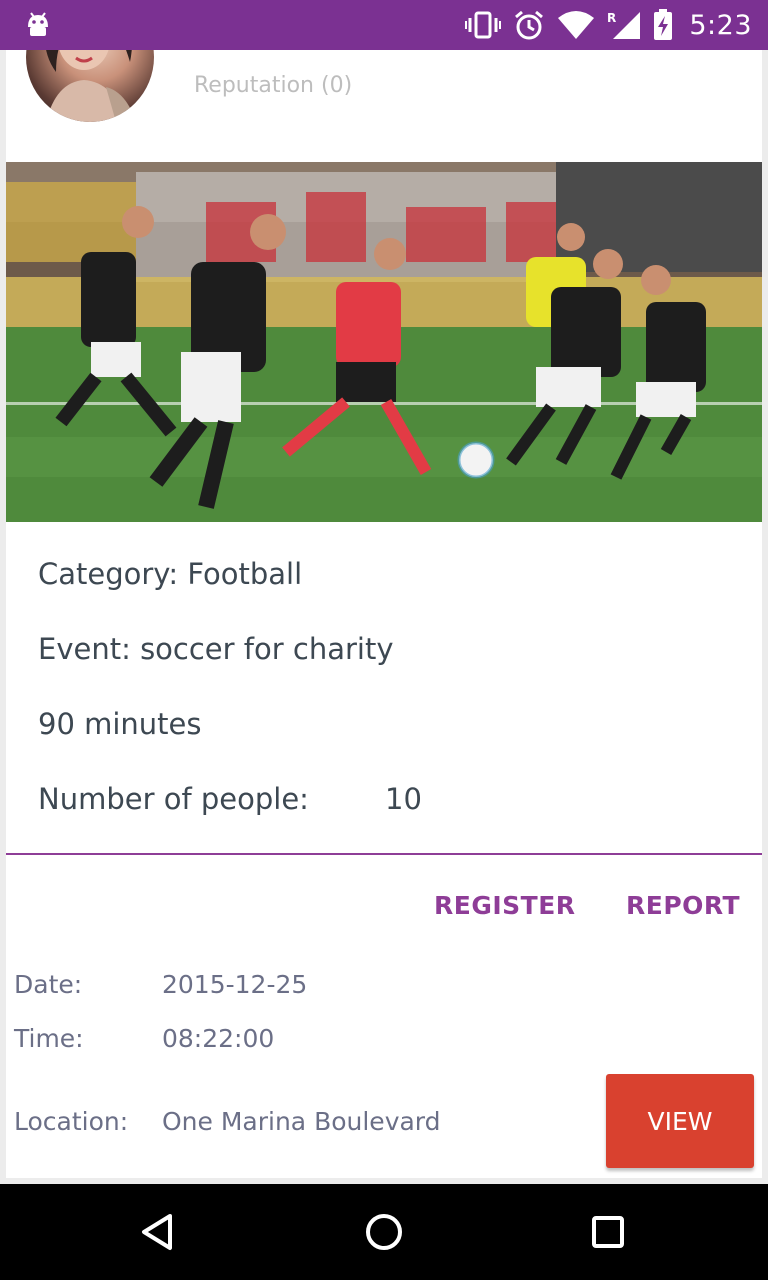  I want to click on wifi-icon, so click(576, 25).